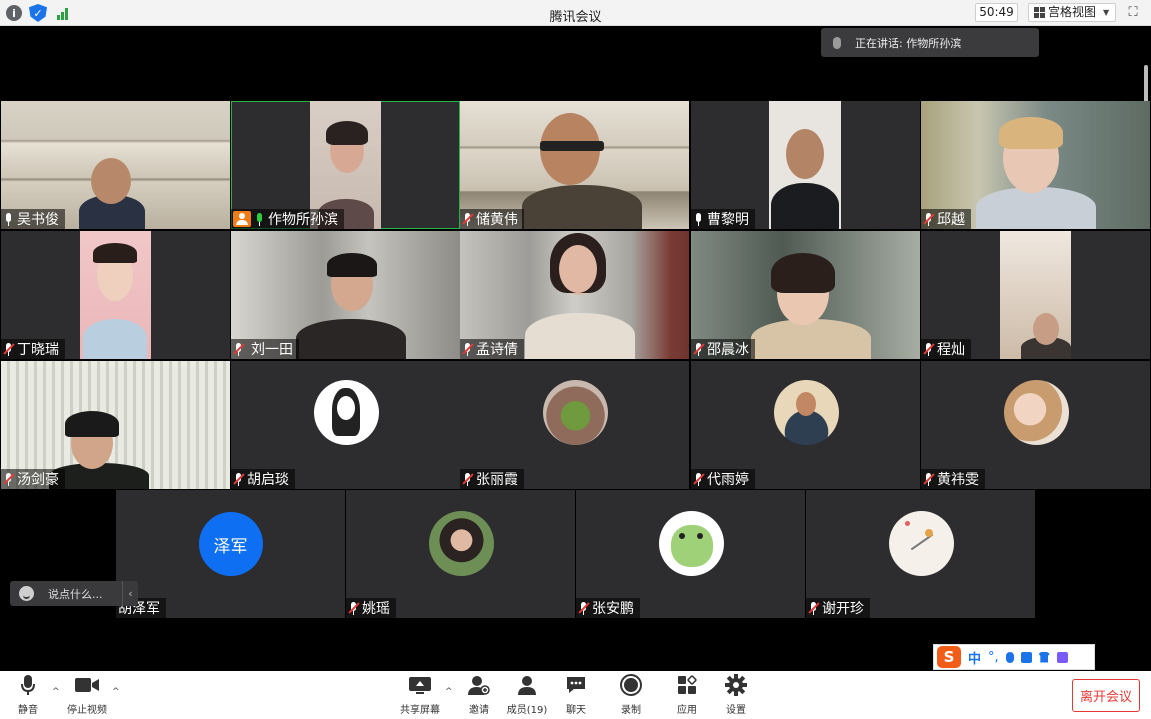 Image resolution: width=1151 pixels, height=719 pixels. Describe the element at coordinates (1133, 13) in the screenshot. I see `fullscreen-icon: ⛶` at that location.